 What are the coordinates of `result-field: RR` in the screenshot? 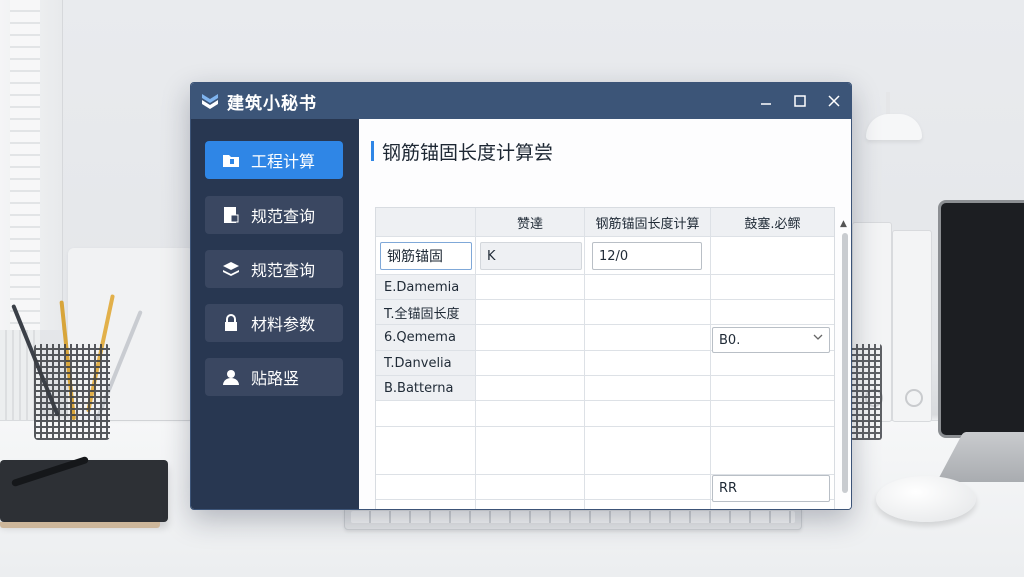 It's located at (771, 488).